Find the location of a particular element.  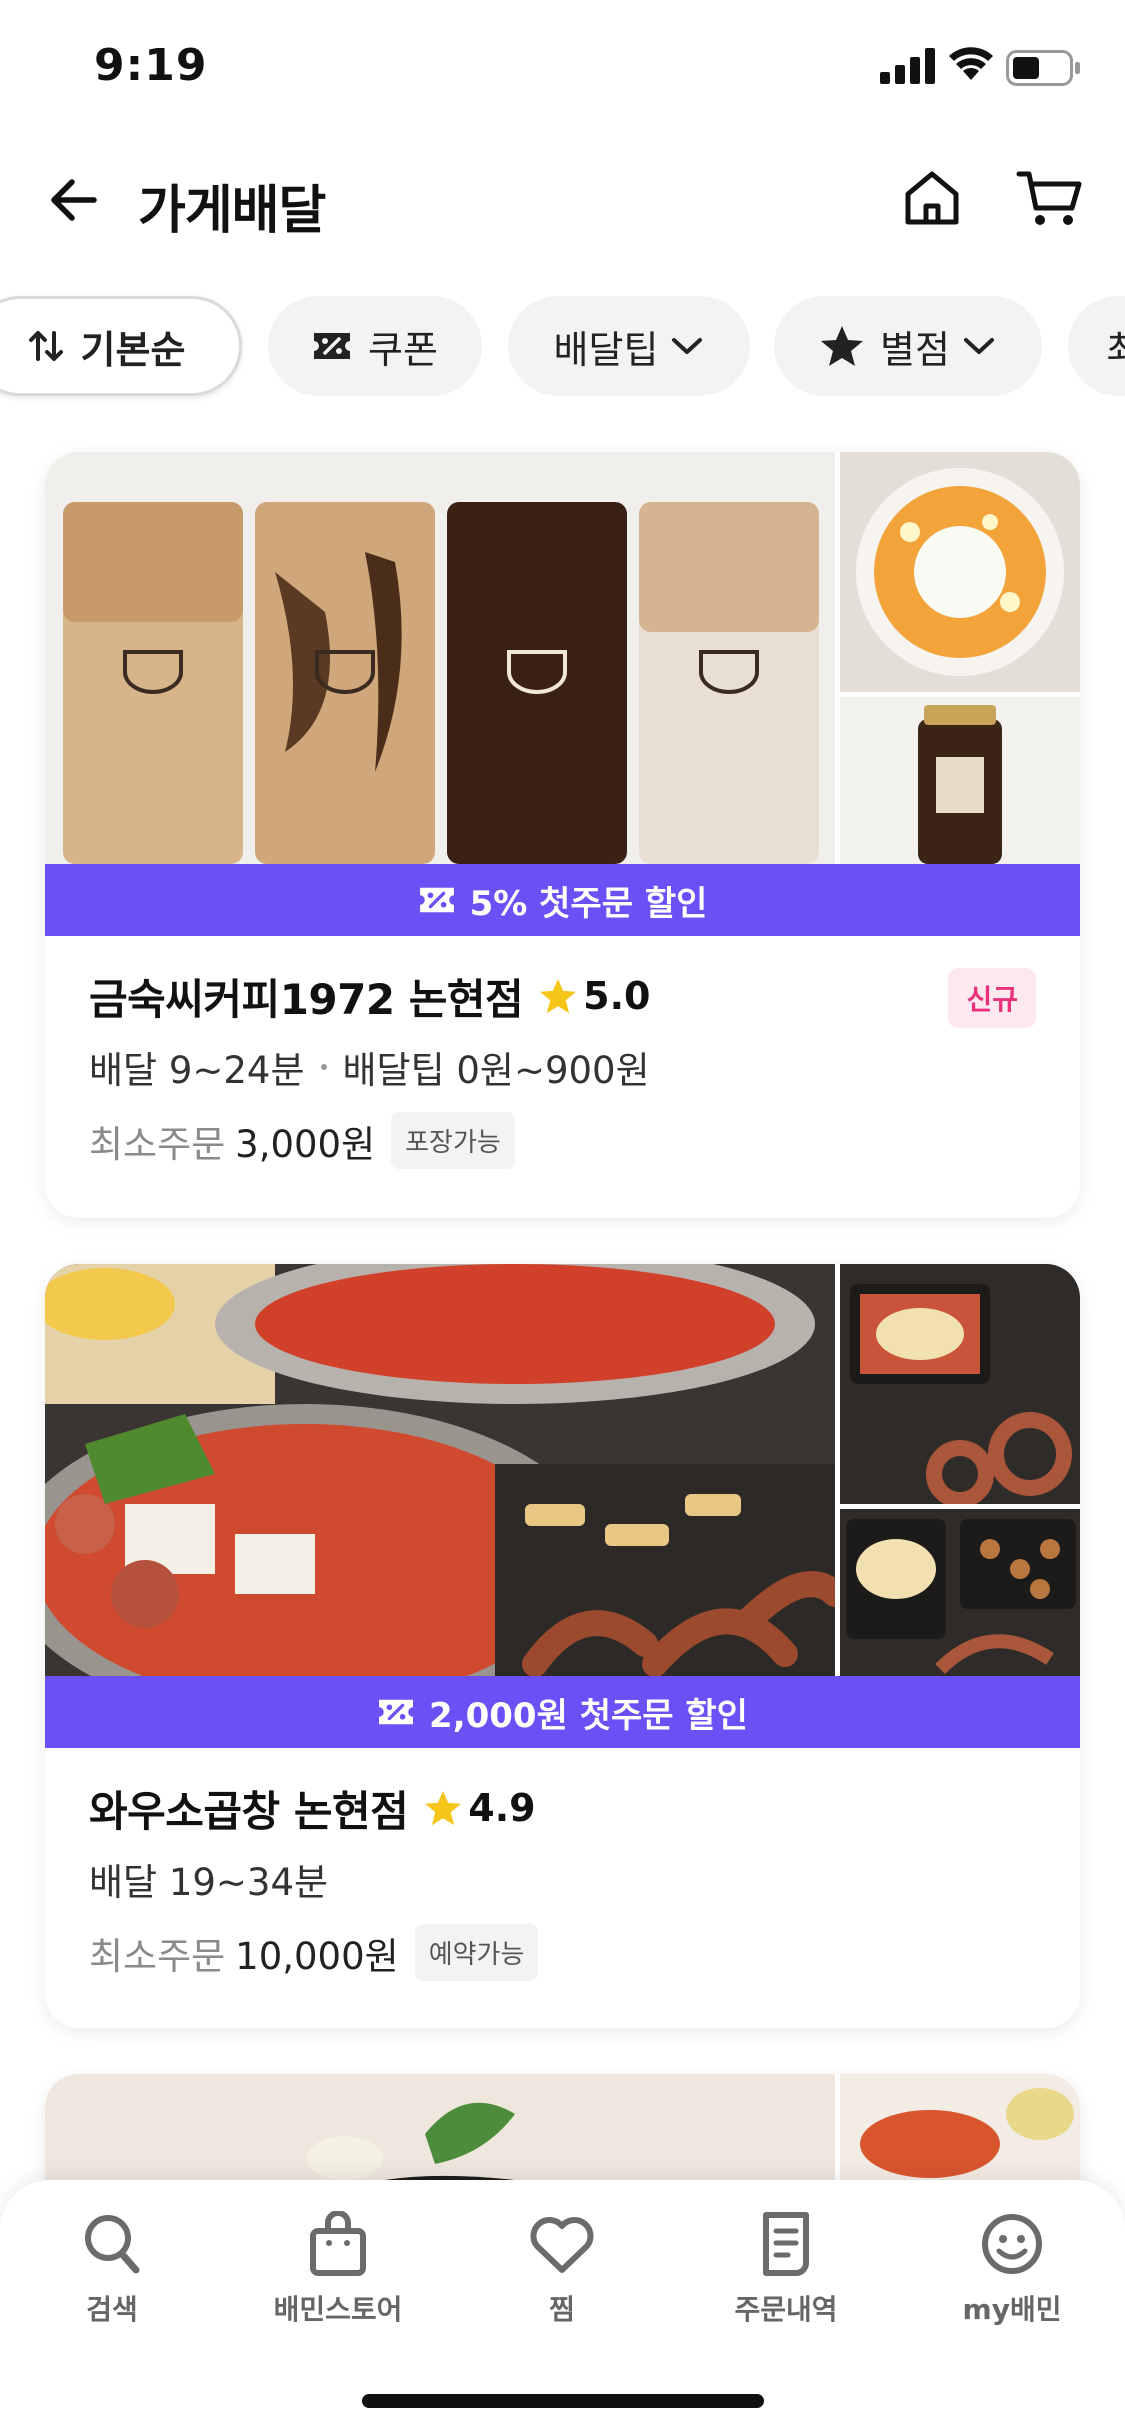

separator-dot is located at coordinates (323, 1067).